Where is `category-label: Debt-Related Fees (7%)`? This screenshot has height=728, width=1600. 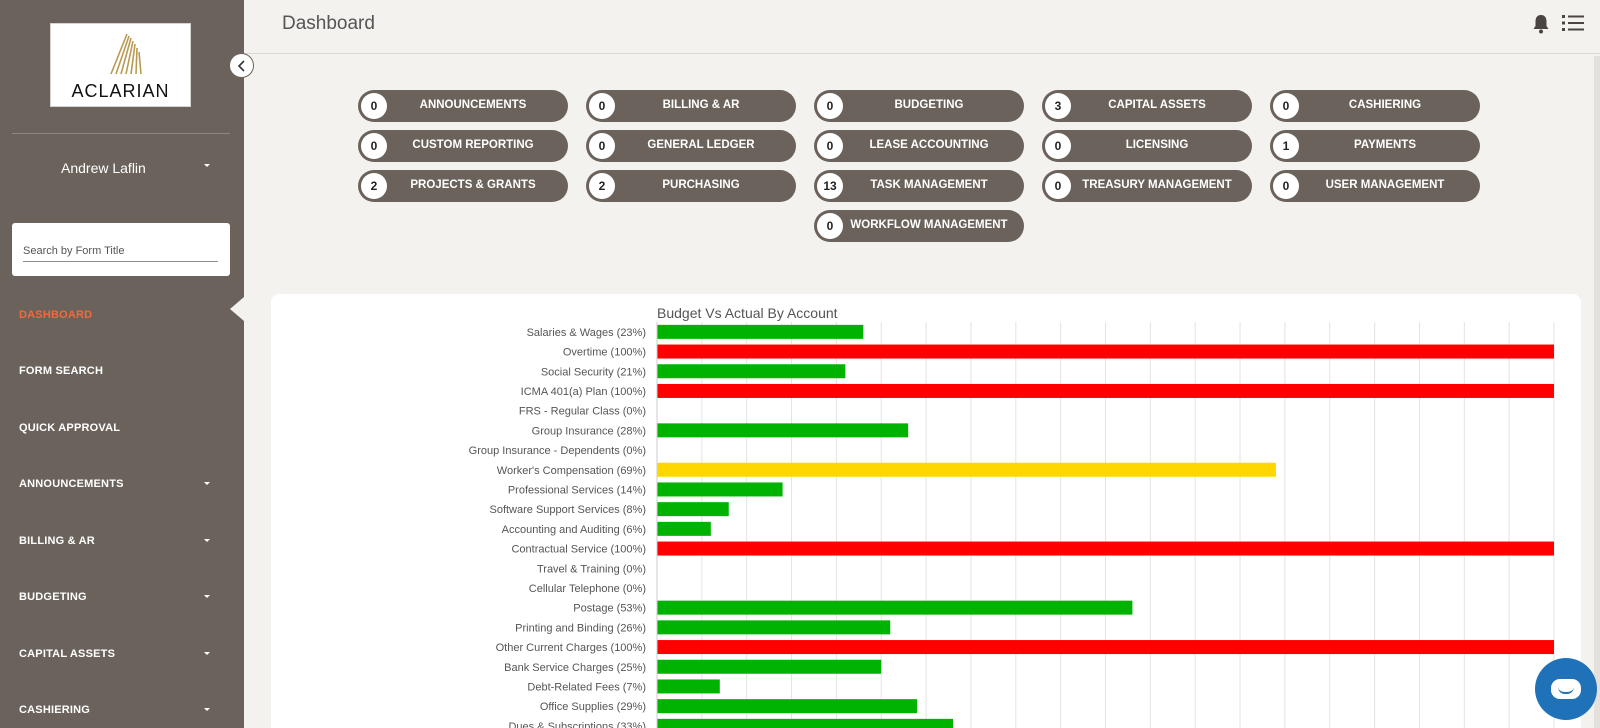
category-label: Debt-Related Fees (7%) is located at coordinates (586, 687).